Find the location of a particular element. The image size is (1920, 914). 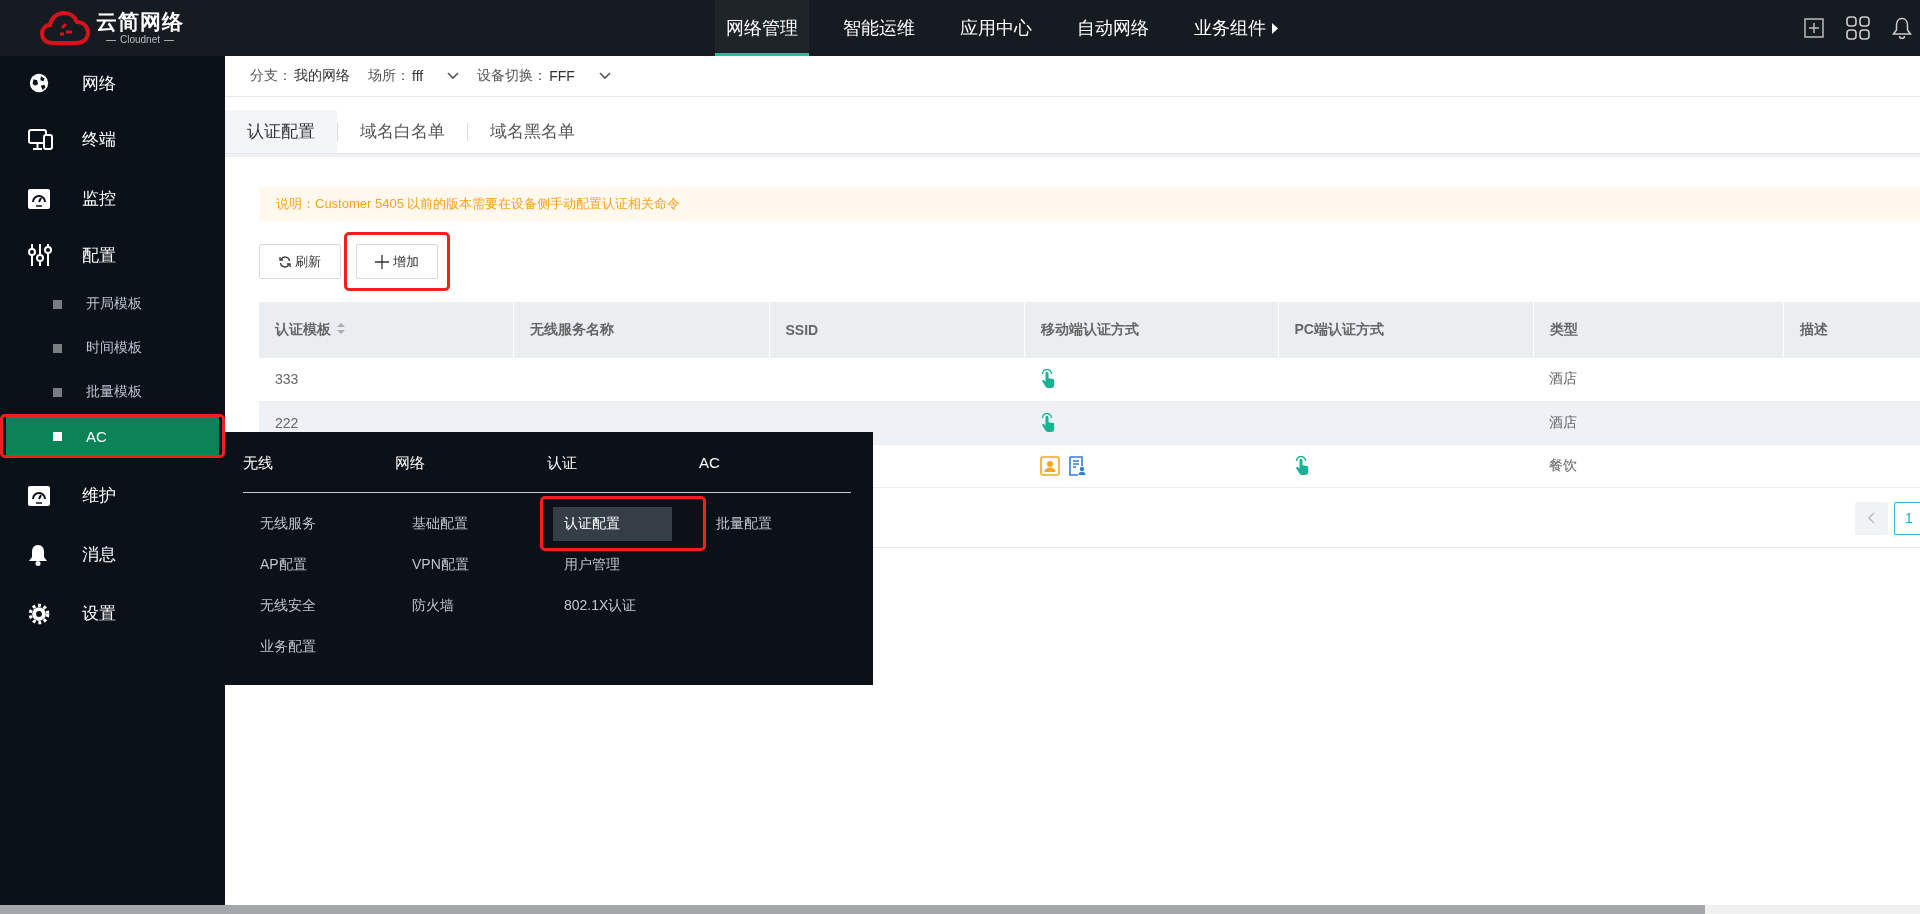

nav-tab: 业务组件 is located at coordinates (1236, 28).